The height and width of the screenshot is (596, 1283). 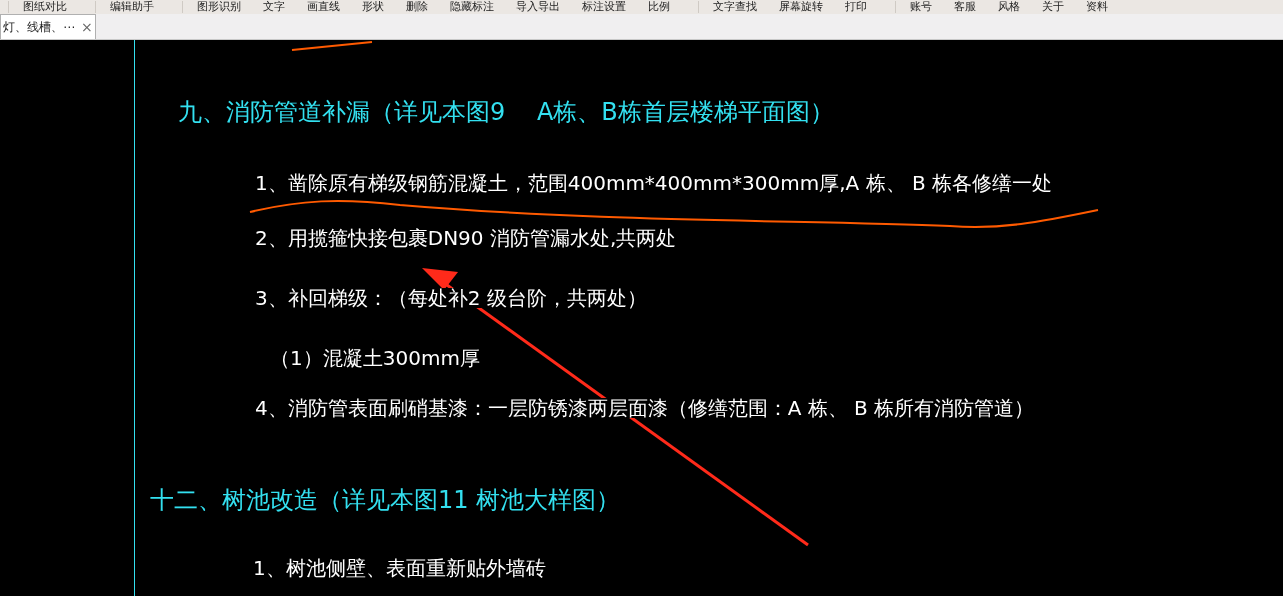 I want to click on close-icon: ×, so click(x=87, y=27).